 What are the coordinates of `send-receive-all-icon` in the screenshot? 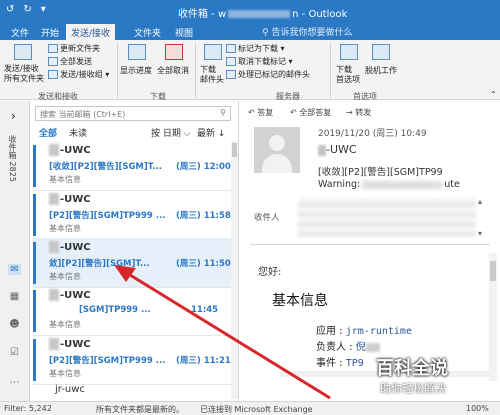 It's located at (23, 52).